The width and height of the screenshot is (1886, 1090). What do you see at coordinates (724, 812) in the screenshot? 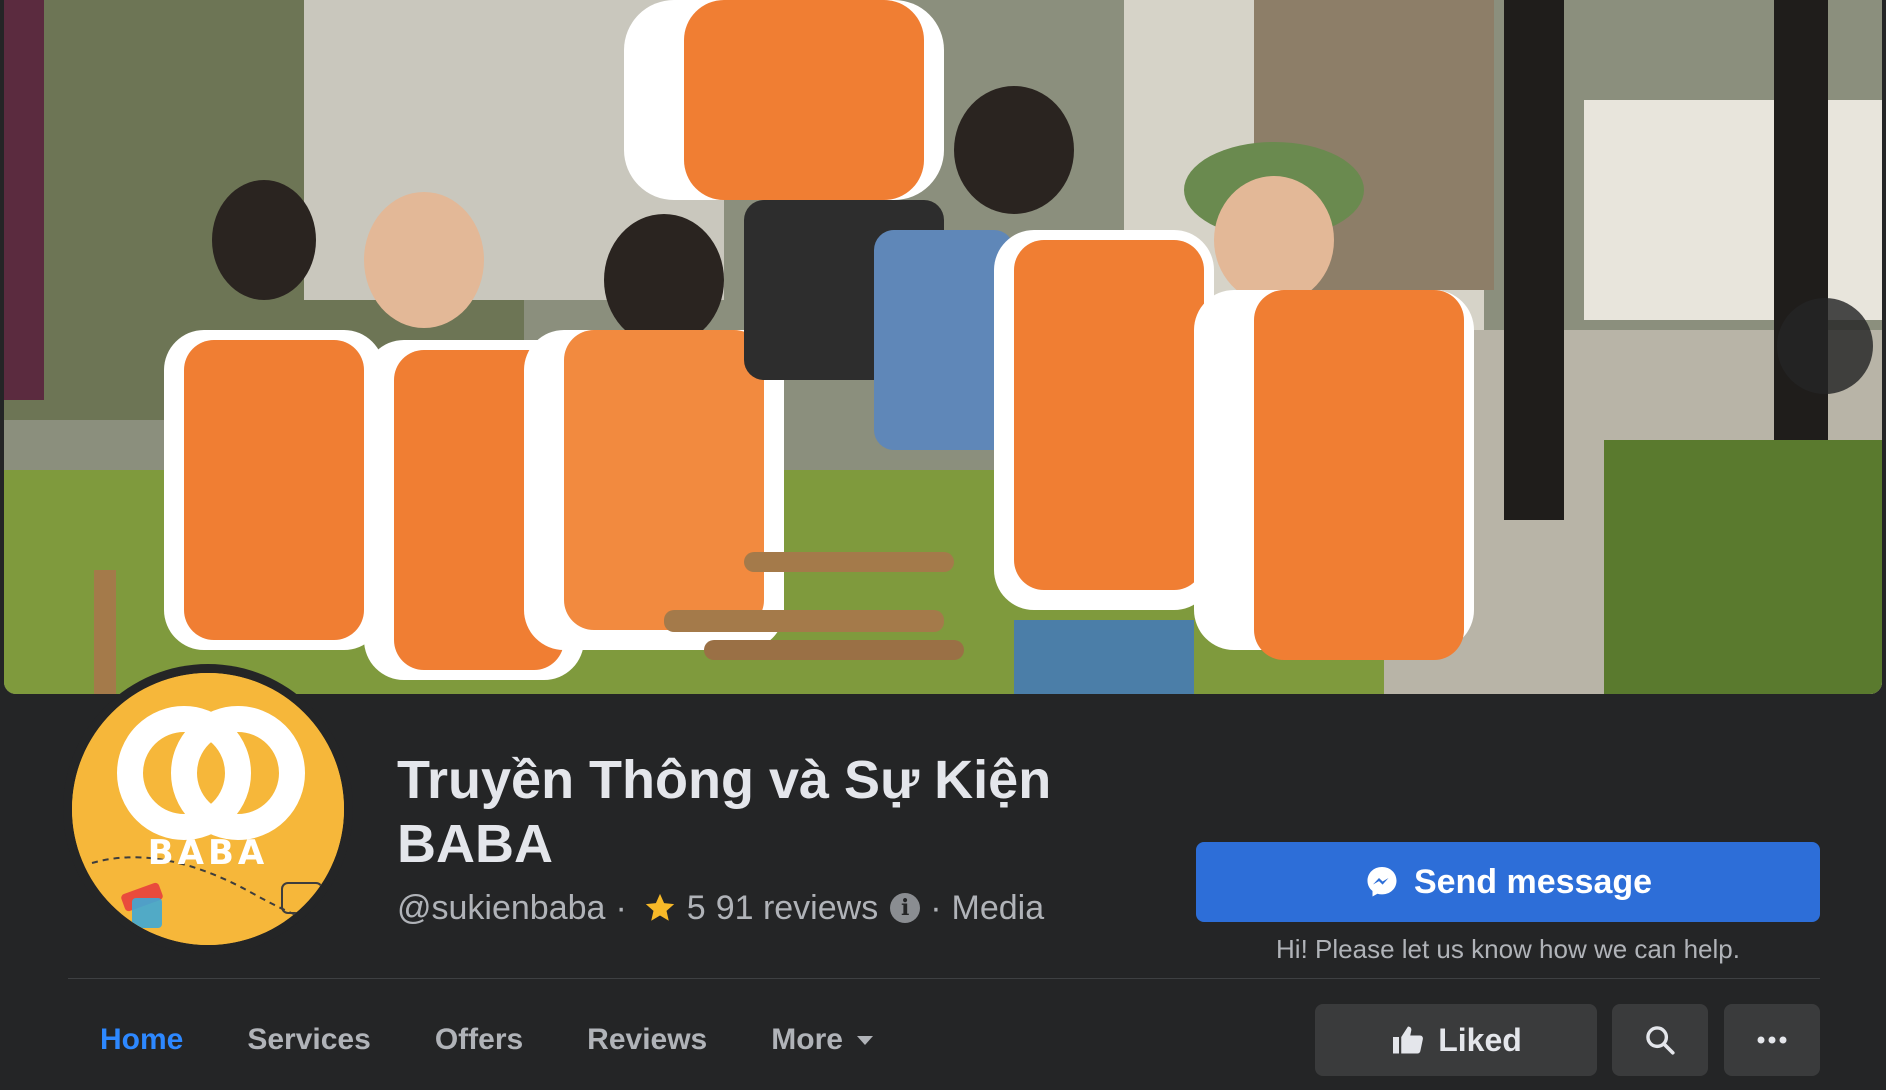
I see `page-title: Truyền Thông và Sự Kiện BABA` at bounding box center [724, 812].